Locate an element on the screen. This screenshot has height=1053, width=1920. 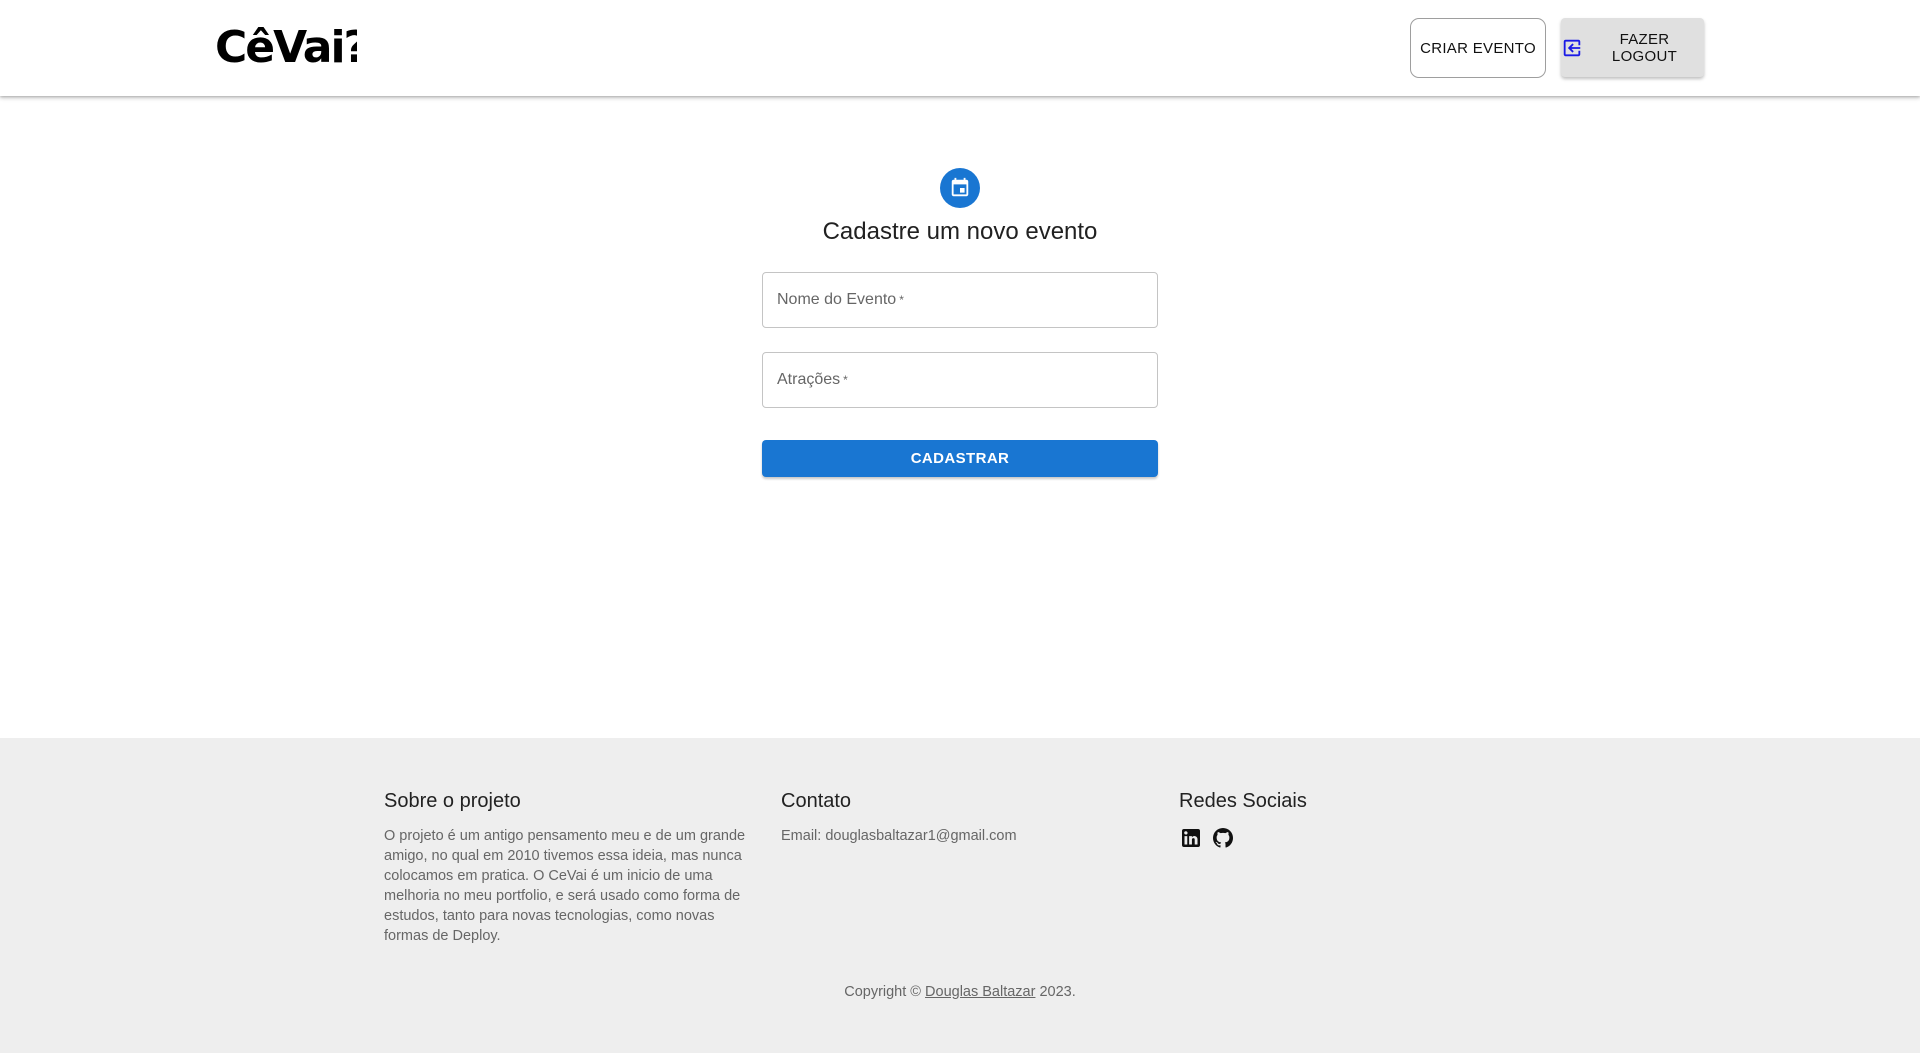
logout-label: FAZER LOGOUT is located at coordinates (1644, 47).